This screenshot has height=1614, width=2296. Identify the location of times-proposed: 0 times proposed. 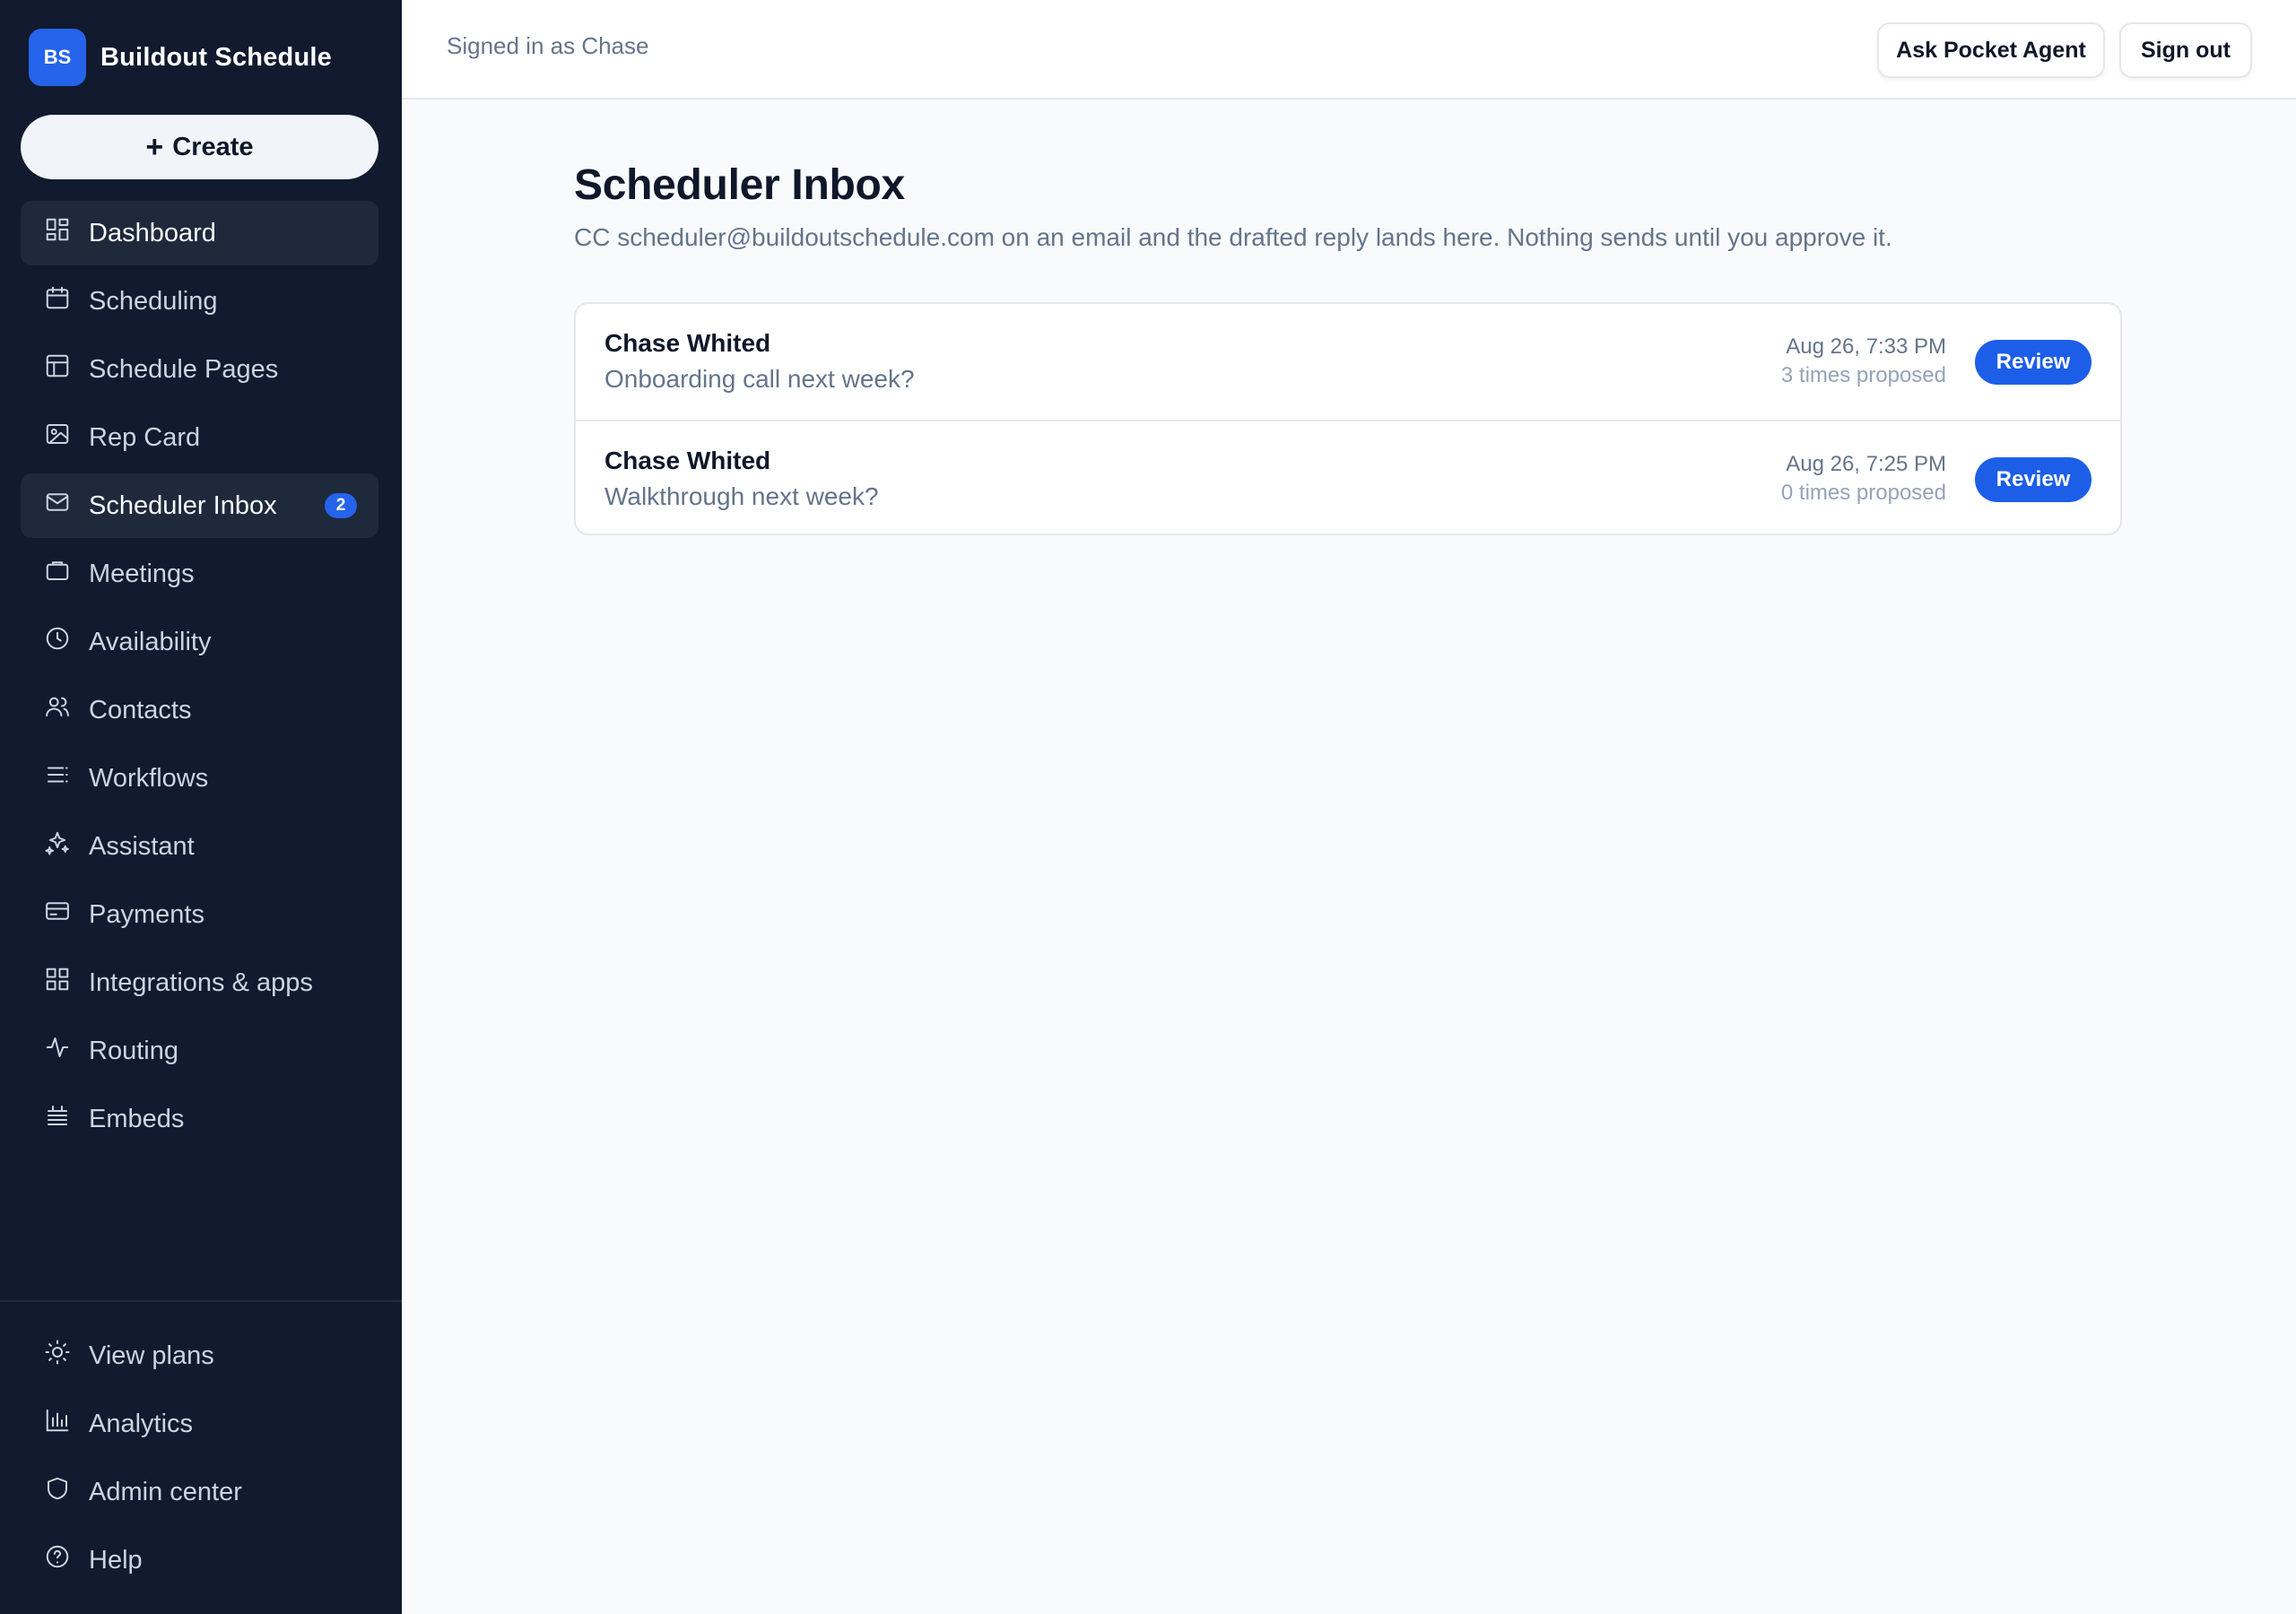
(1863, 493).